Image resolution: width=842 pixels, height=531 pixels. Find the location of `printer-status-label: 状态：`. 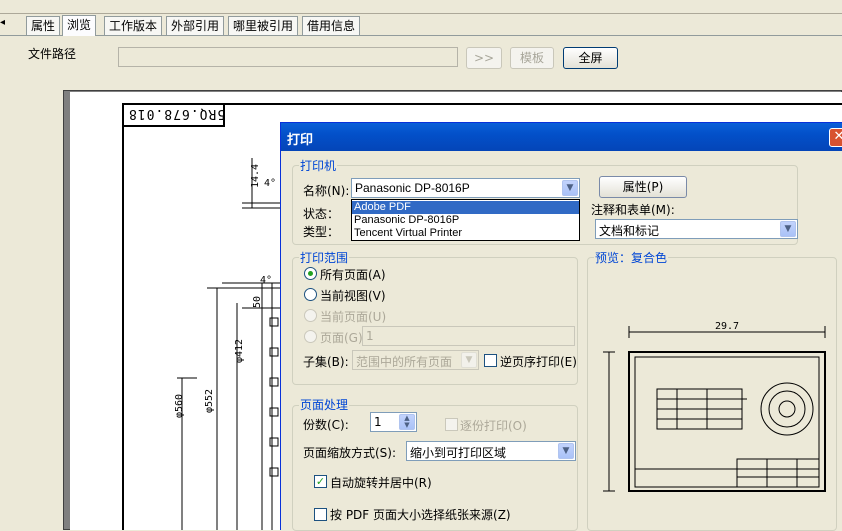

printer-status-label: 状态： is located at coordinates (321, 213).